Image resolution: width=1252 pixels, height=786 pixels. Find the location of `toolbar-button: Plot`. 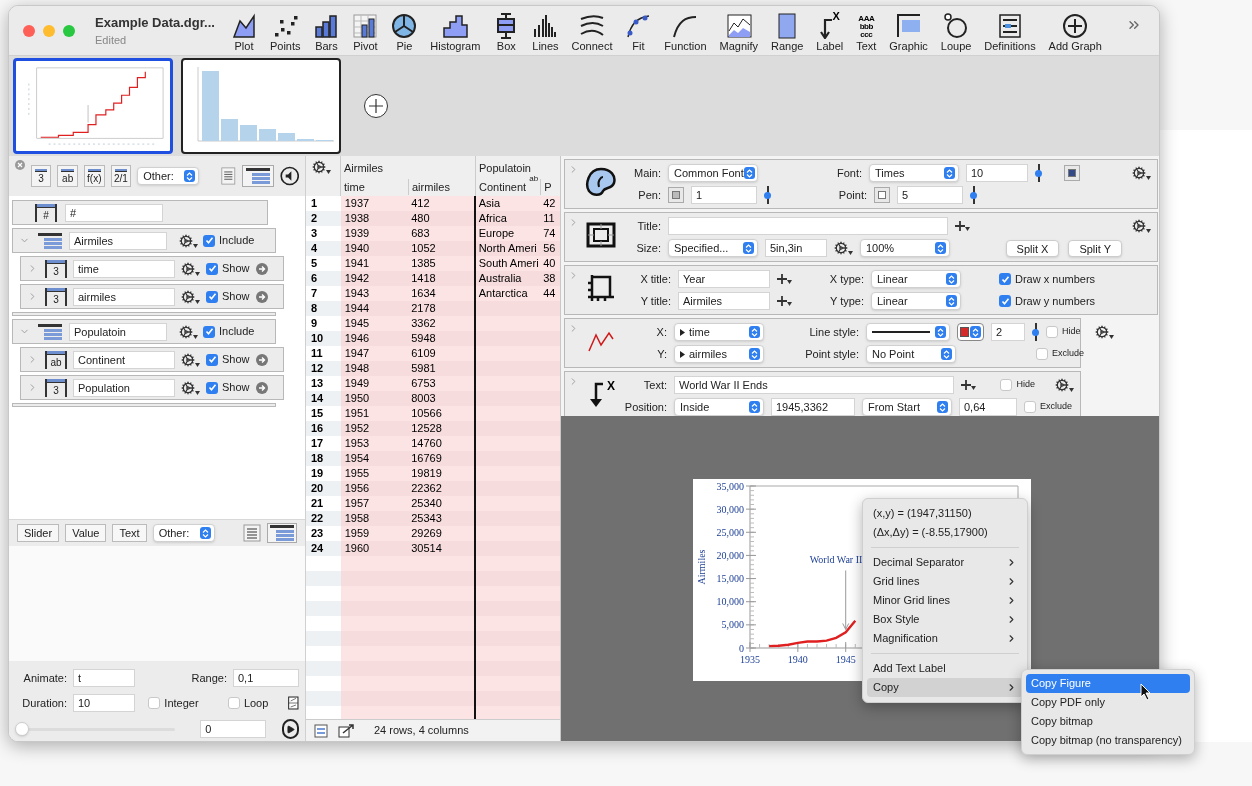

toolbar-button: Plot is located at coordinates (244, 31).